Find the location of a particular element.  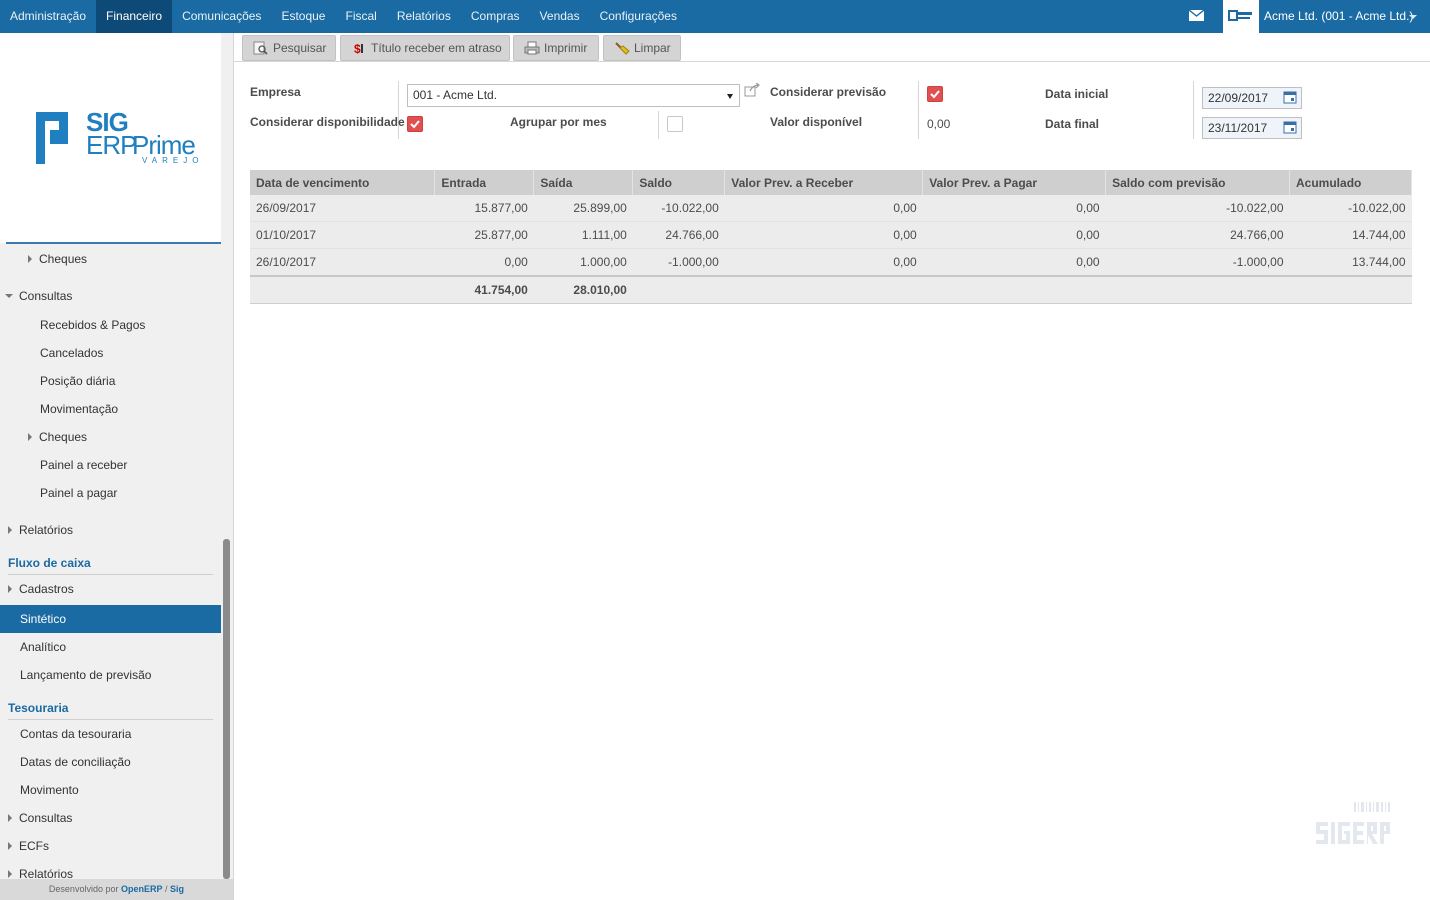

company-logo is located at coordinates (1241, 16).